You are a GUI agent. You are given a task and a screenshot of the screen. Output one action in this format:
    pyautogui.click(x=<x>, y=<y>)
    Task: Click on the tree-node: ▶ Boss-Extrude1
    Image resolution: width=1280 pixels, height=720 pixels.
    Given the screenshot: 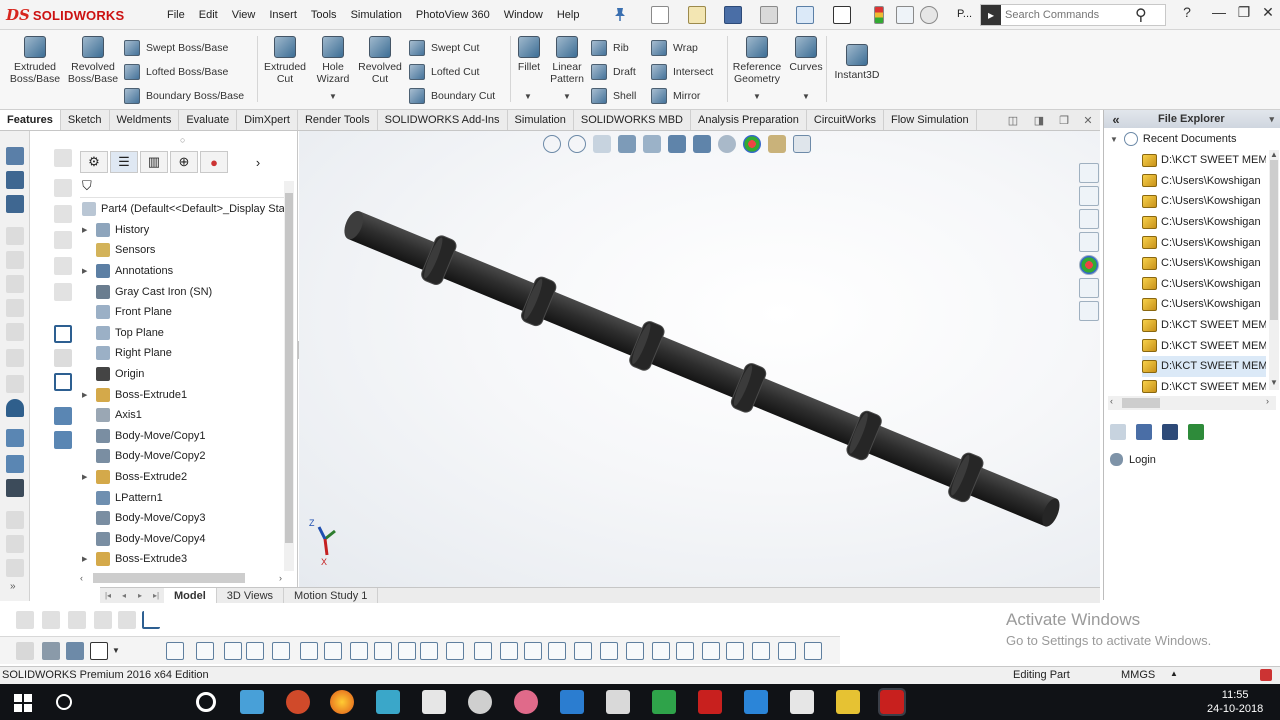 What is the action you would take?
    pyautogui.click(x=181, y=394)
    